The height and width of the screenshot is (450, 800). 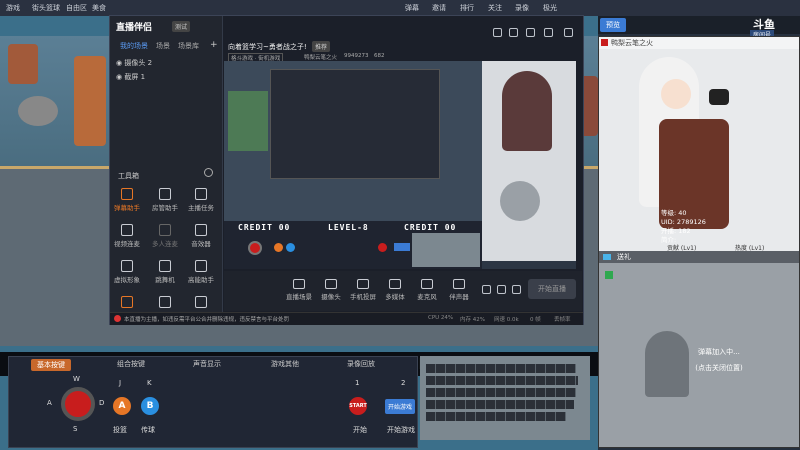 I want to click on layer-item: ◉ 摄像头 2, so click(x=134, y=63).